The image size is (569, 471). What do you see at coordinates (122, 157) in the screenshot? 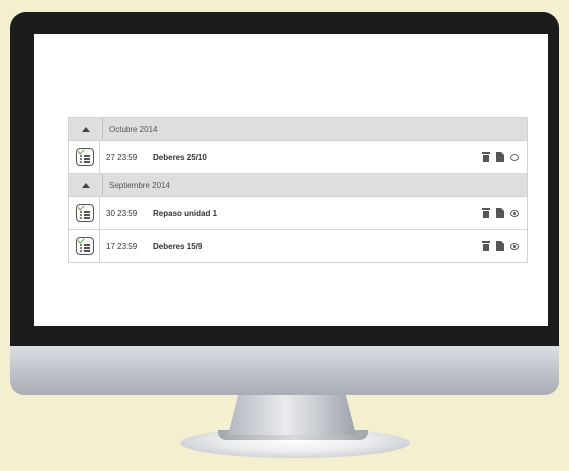
I see `item-date: 27 23:59` at bounding box center [122, 157].